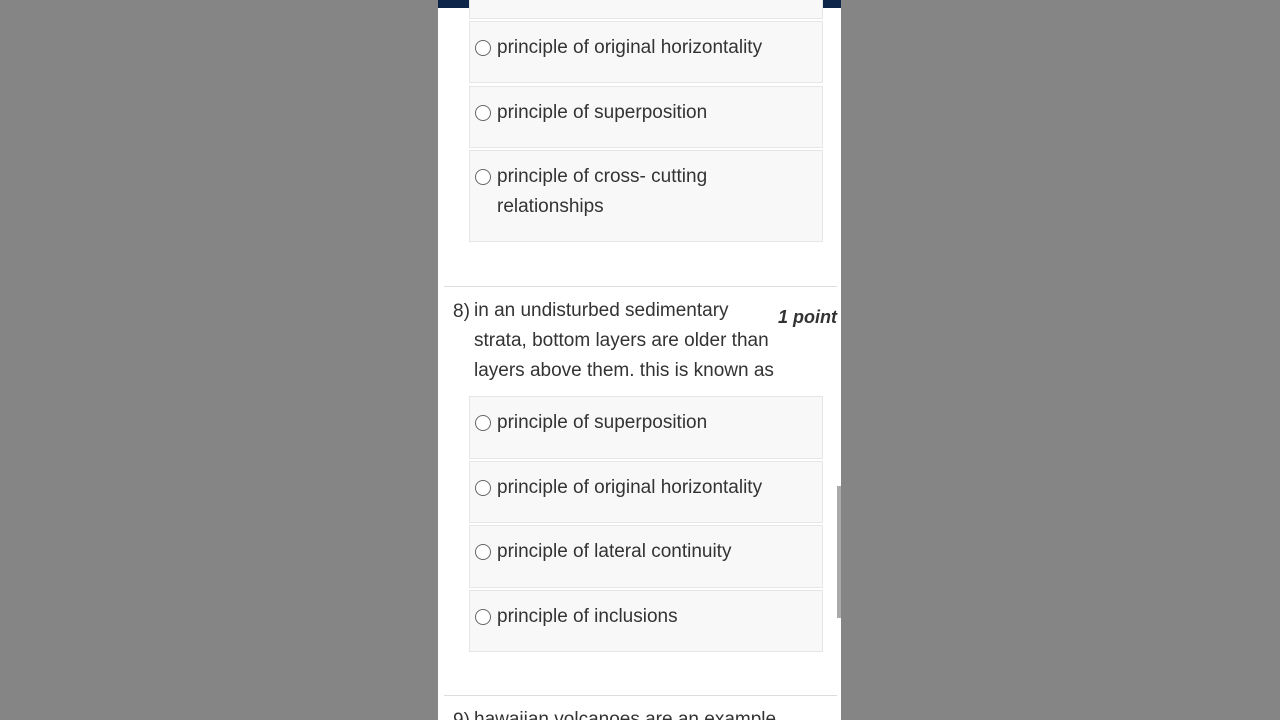 The width and height of the screenshot is (1280, 720). Describe the element at coordinates (625, 714) in the screenshot. I see `question-text: hawaiian volcanoes are an example` at that location.